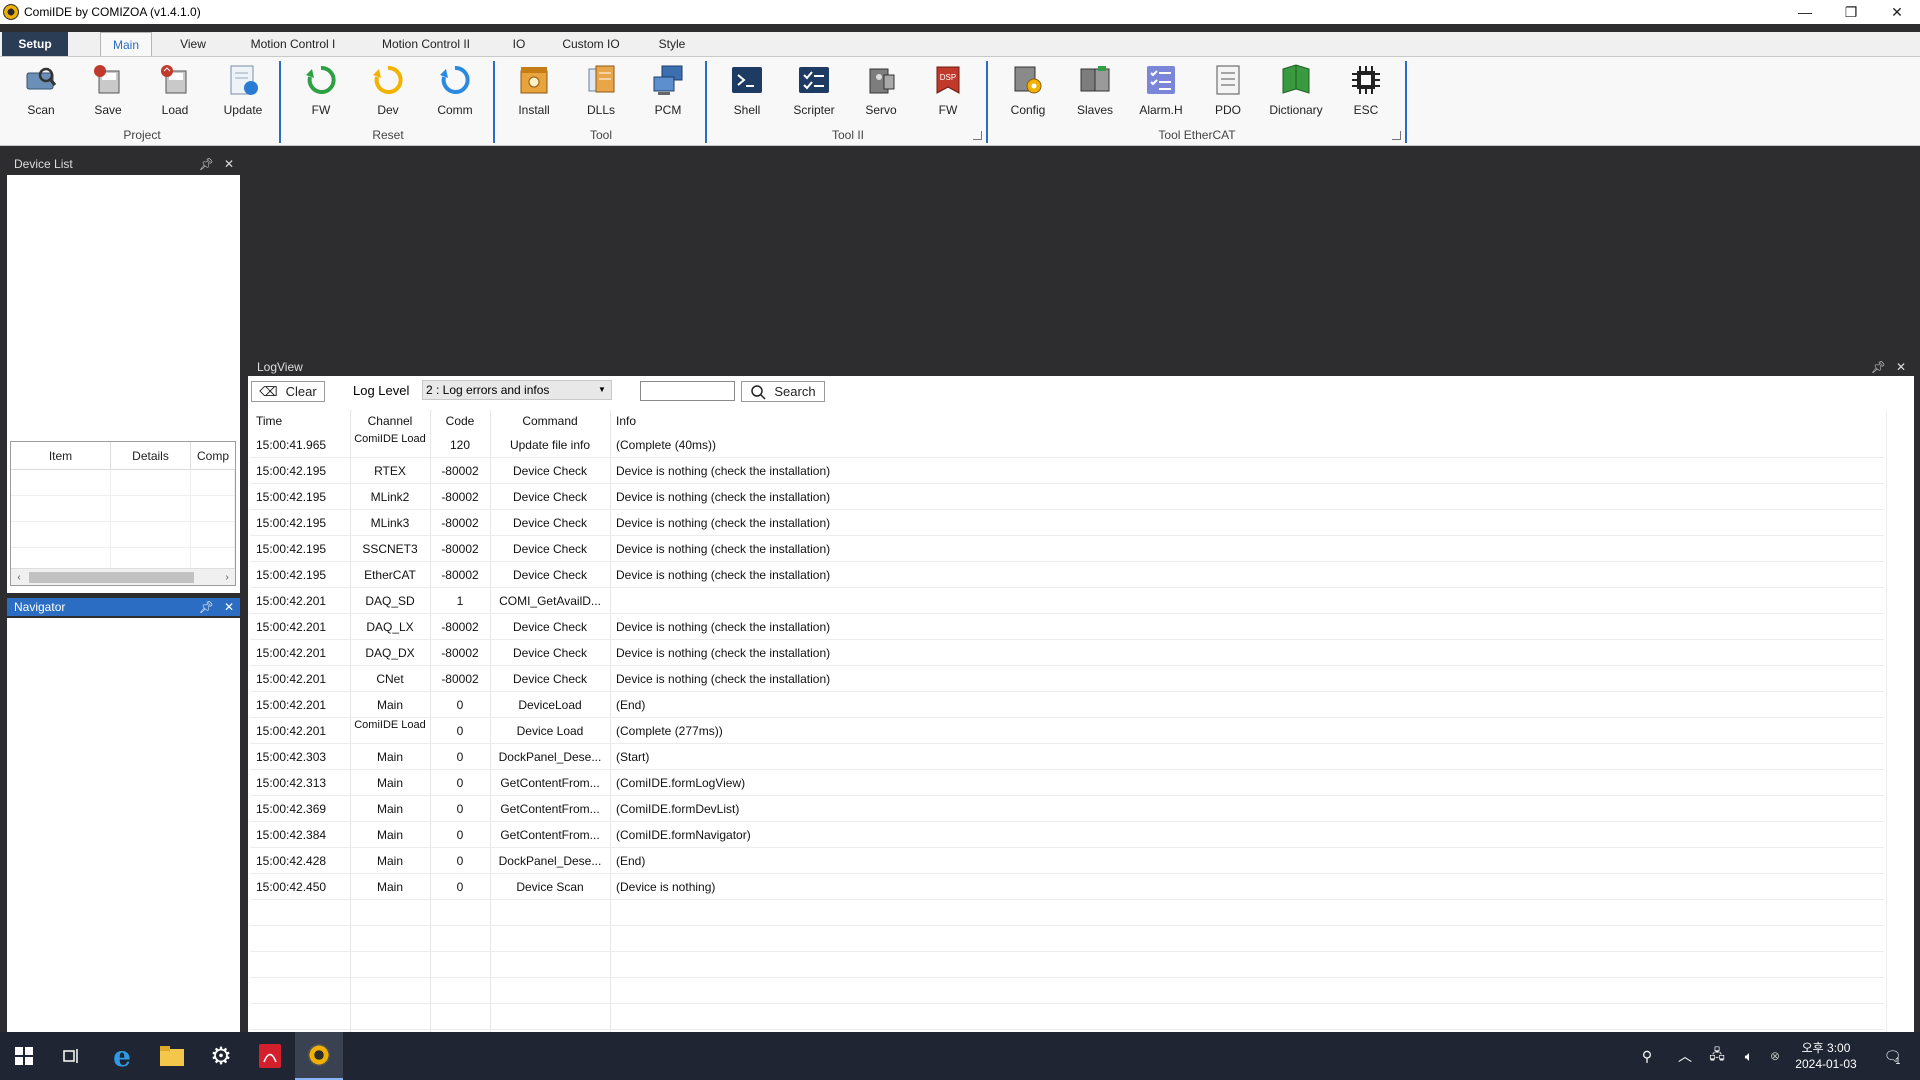 This screenshot has height=1080, width=1920. I want to click on people-icon: ⚲, so click(1647, 1056).